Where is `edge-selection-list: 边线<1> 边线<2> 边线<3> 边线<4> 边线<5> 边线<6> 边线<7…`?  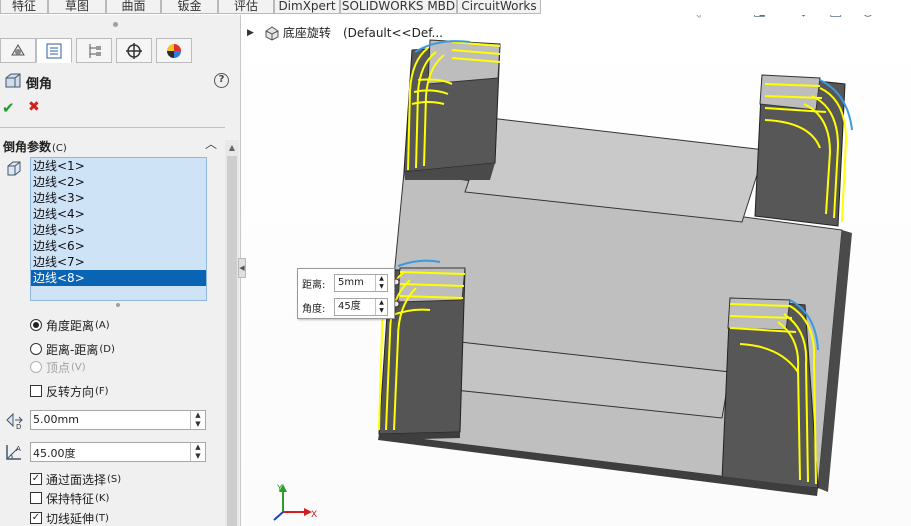 edge-selection-list: 边线<1> 边线<2> 边线<3> 边线<4> 边线<5> 边线<6> 边线<7… is located at coordinates (118, 229).